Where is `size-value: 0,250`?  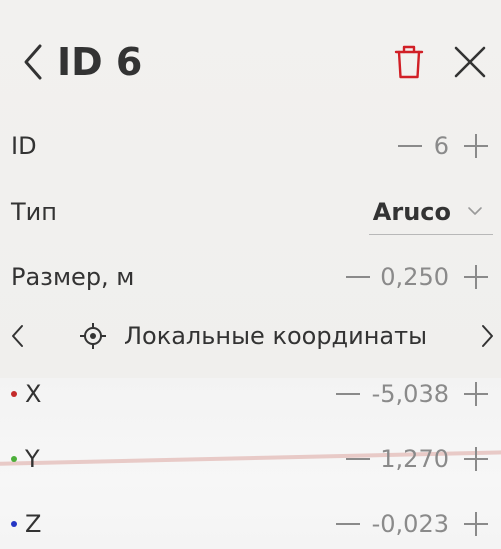 size-value: 0,250 is located at coordinates (414, 277).